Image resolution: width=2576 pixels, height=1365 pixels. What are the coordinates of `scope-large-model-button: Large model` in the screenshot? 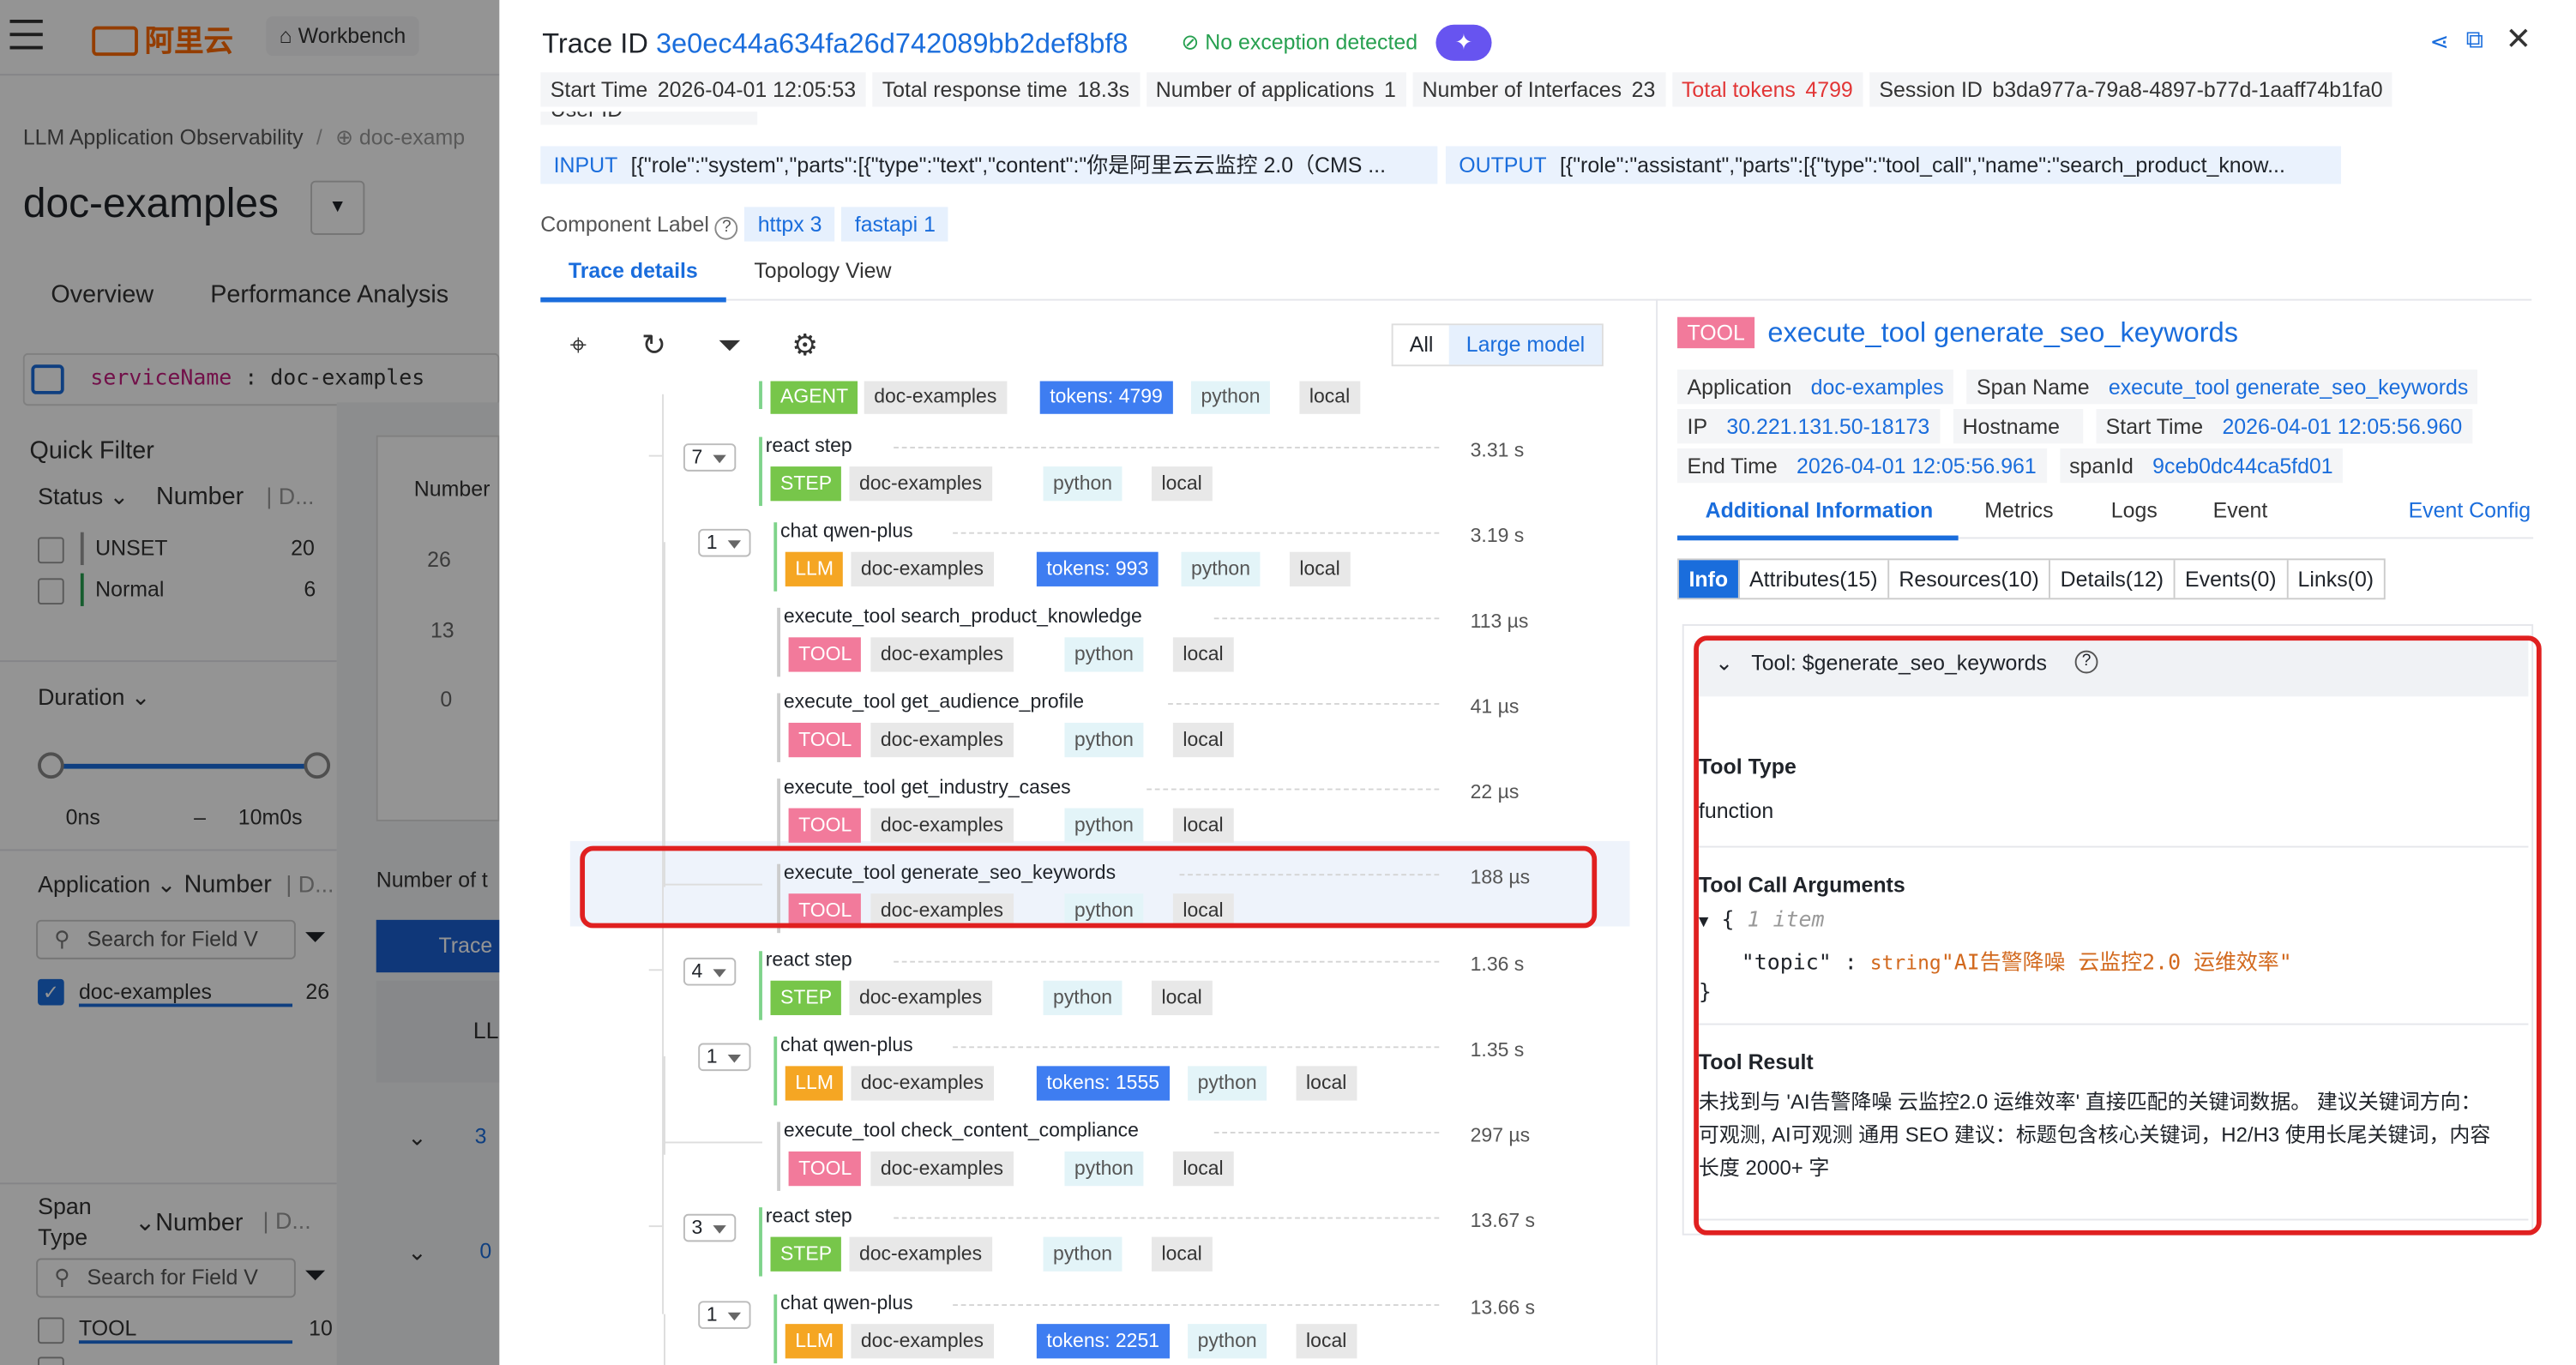 It's located at (1525, 345).